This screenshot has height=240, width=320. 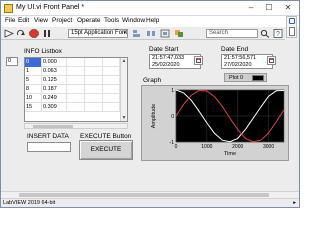 I want to click on listbox-row: 1 0.063, so click(x=72, y=71).